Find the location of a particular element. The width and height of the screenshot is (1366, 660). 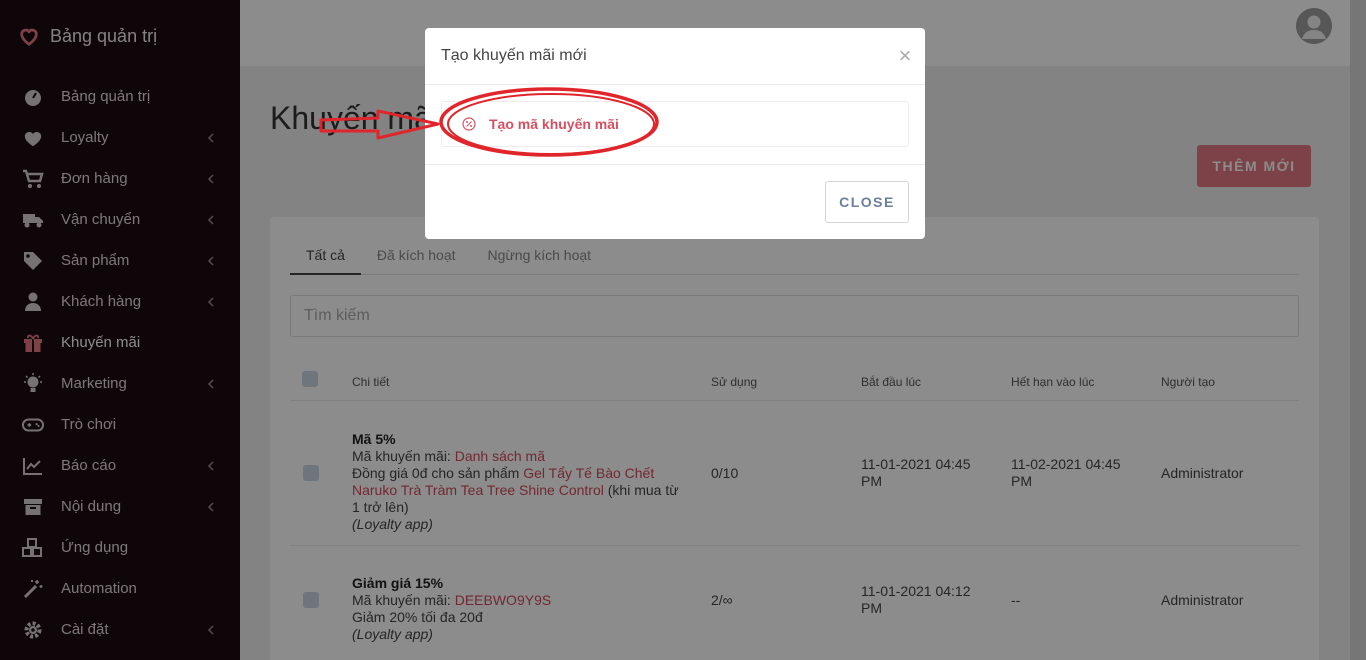

modal-header: Tạo khuyến mãi mới × is located at coordinates (675, 56).